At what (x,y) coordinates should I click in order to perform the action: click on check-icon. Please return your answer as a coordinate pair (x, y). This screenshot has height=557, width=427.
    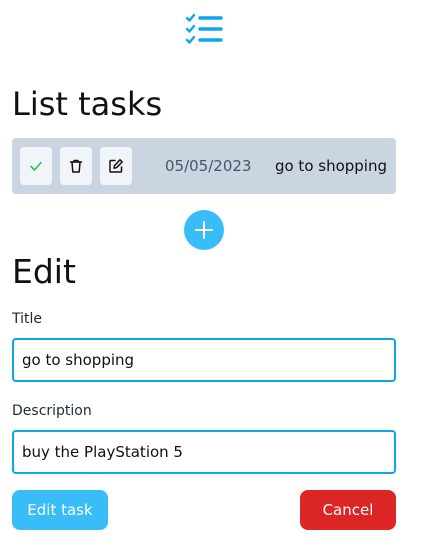
    Looking at the image, I should click on (36, 166).